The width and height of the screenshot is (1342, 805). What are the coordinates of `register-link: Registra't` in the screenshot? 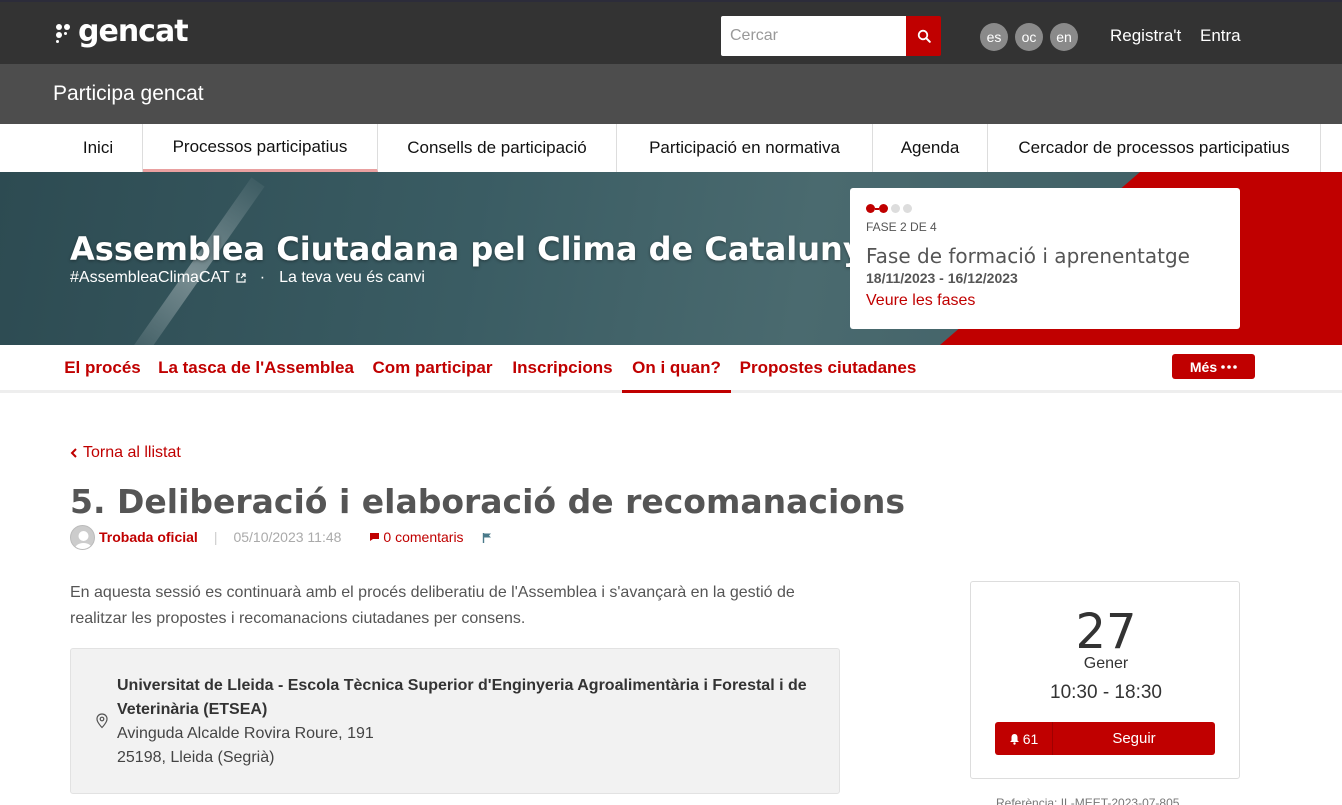 It's located at (1145, 36).